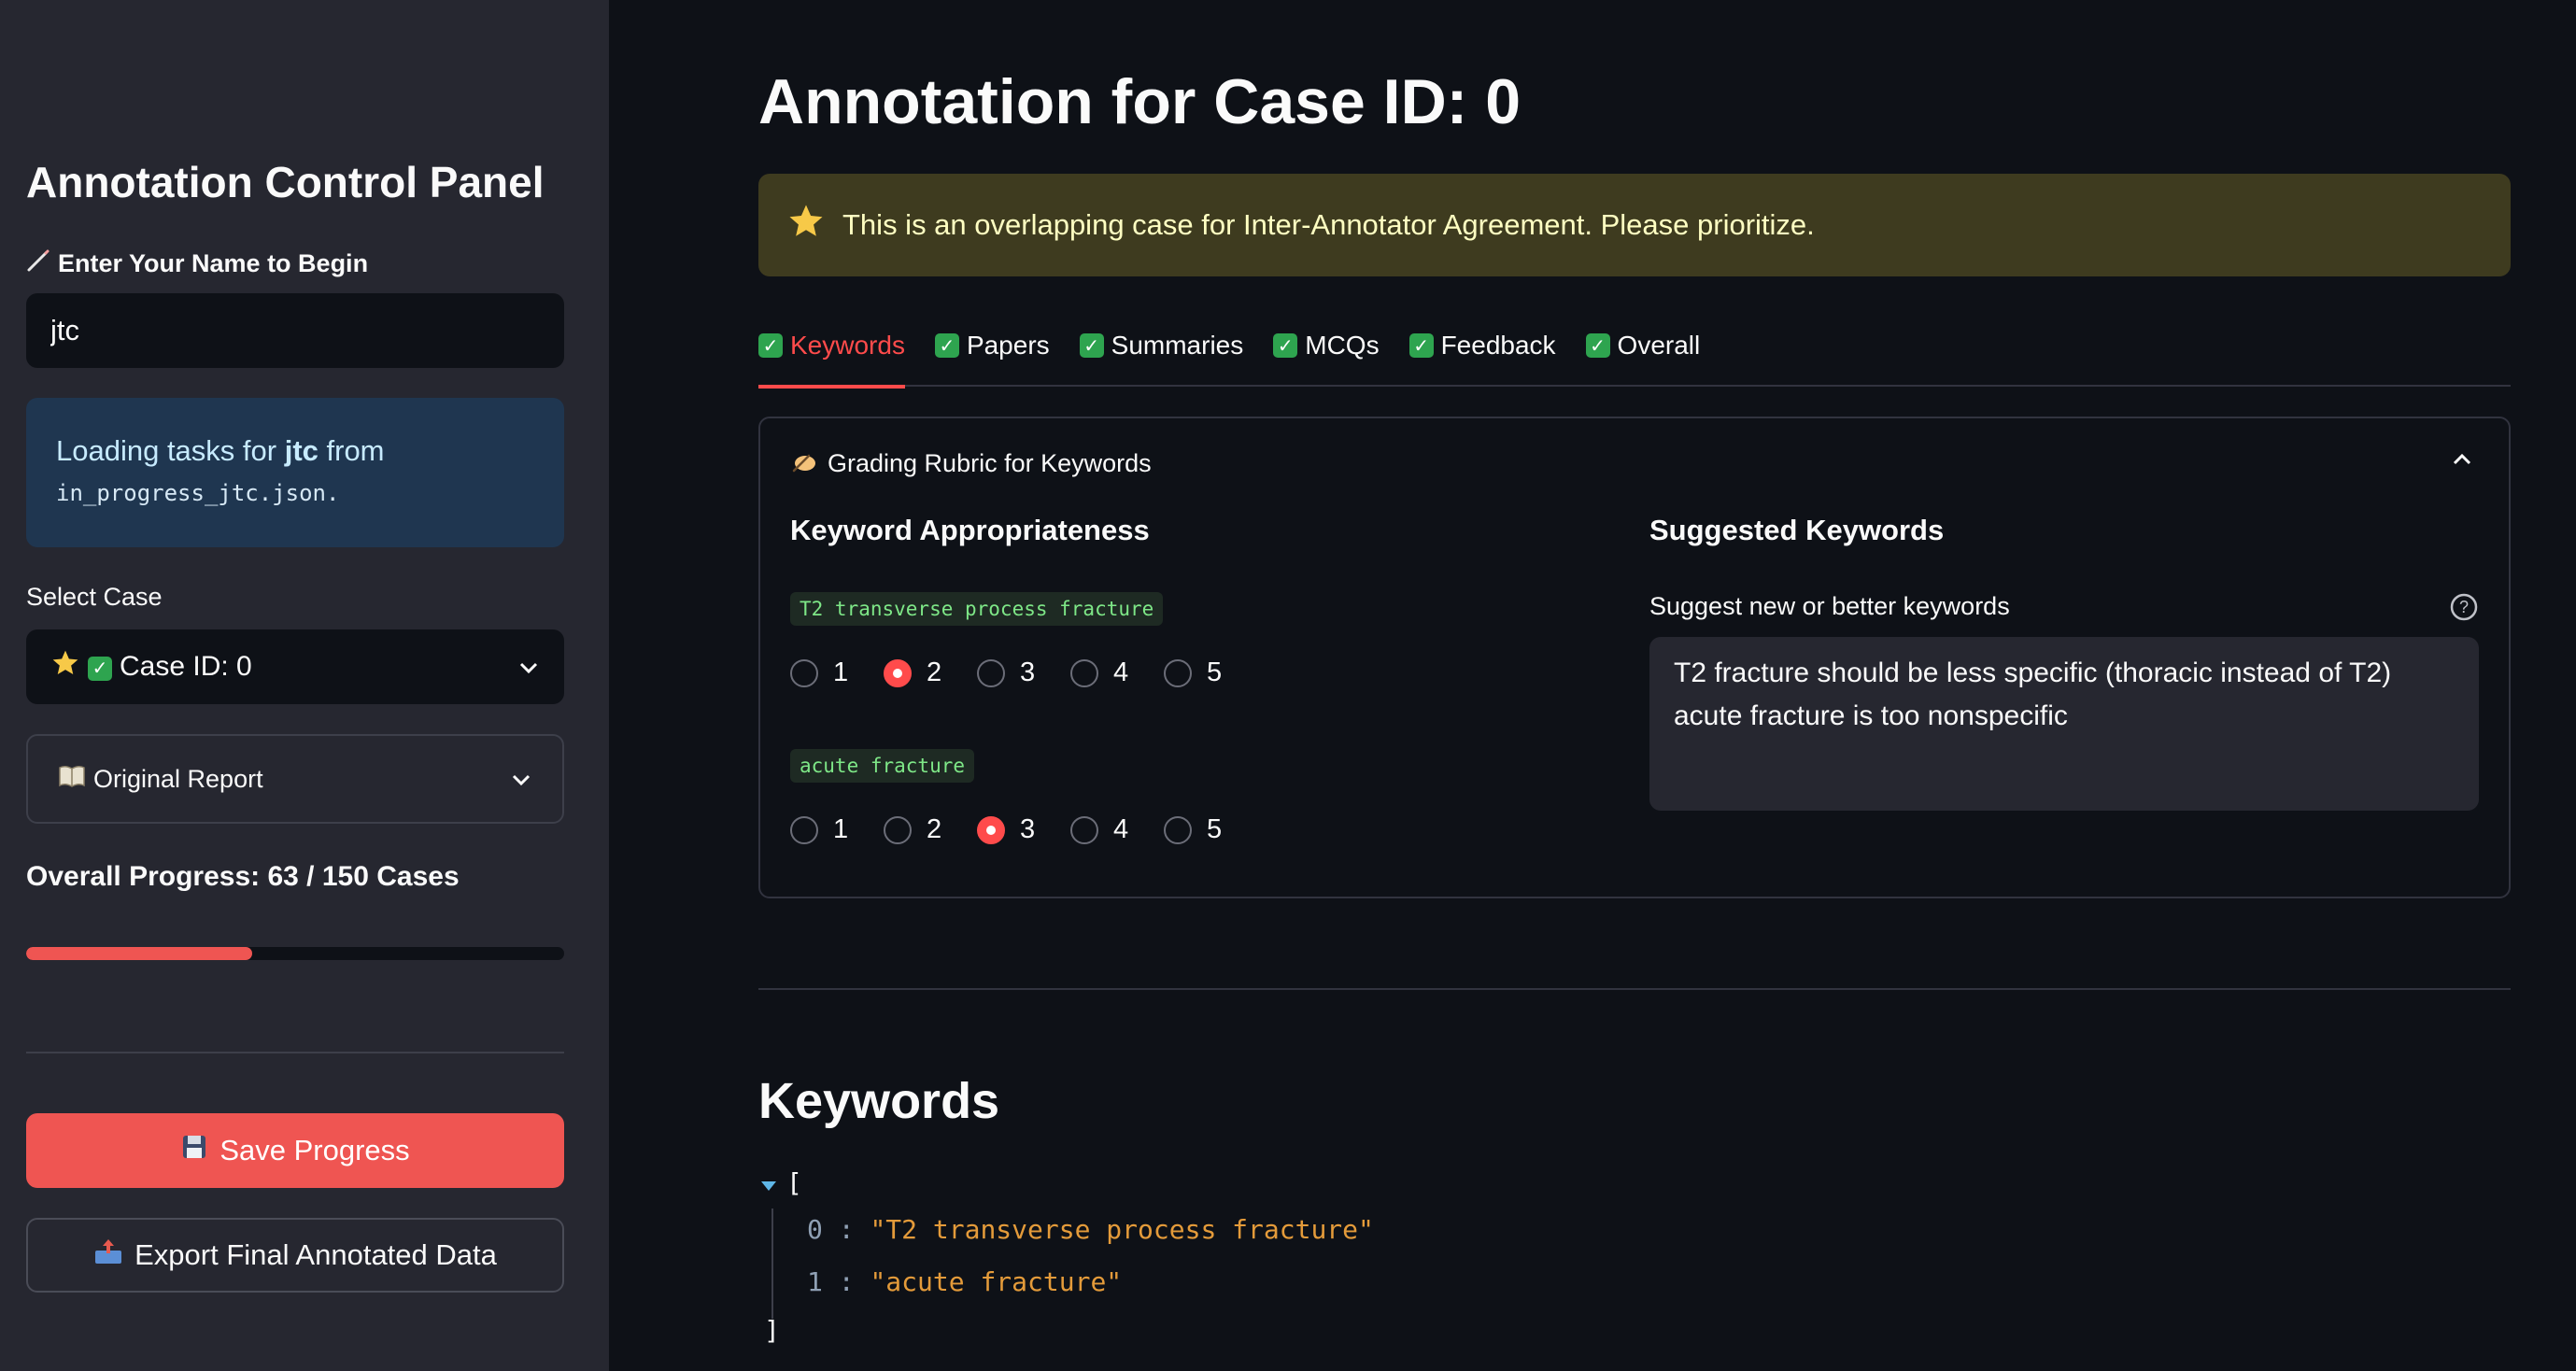 Image resolution: width=2576 pixels, height=1371 pixels. I want to click on json-value: "acute fracture", so click(996, 1281).